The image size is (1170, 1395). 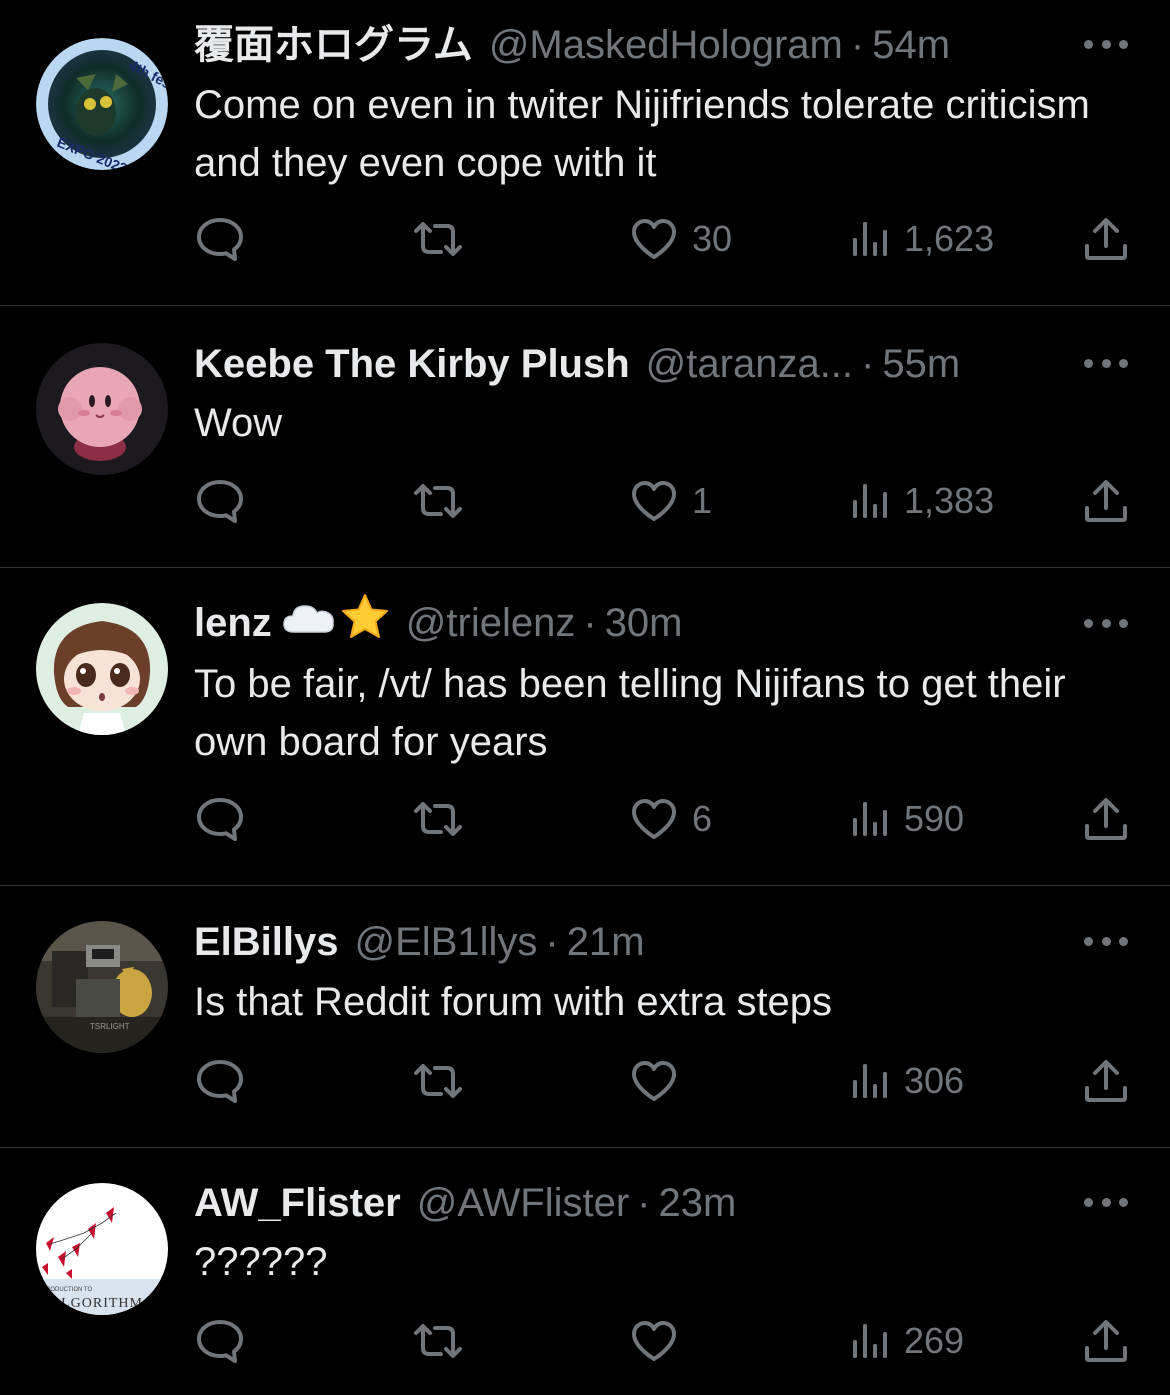 I want to click on views-button: 1,623, so click(x=922, y=239).